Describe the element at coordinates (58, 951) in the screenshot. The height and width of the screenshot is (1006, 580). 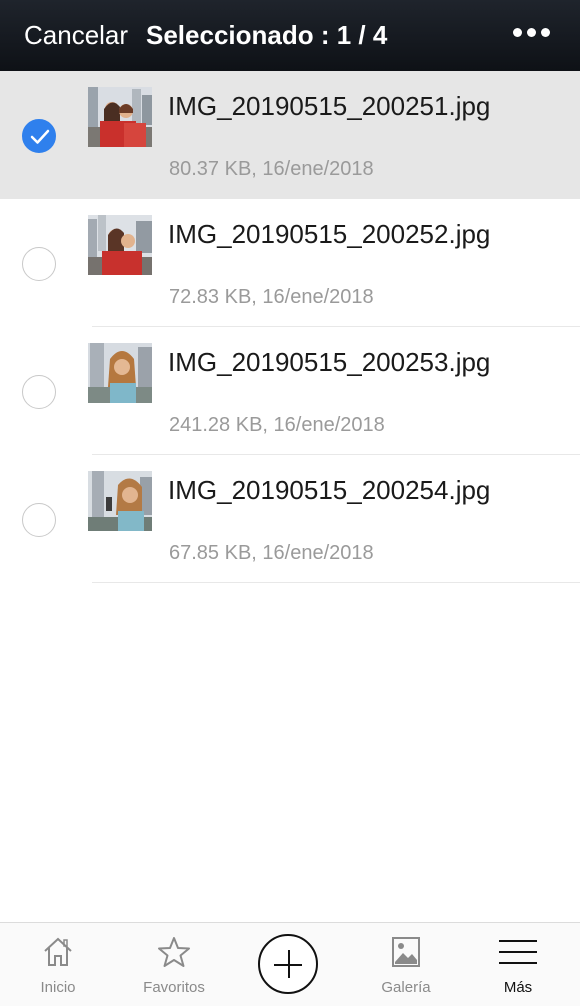
I see `home-icon` at that location.